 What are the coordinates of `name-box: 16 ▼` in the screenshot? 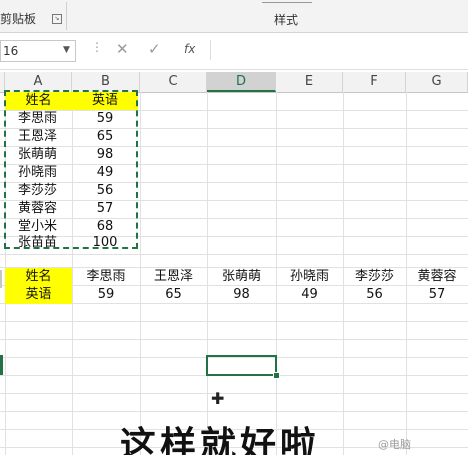 It's located at (38, 51).